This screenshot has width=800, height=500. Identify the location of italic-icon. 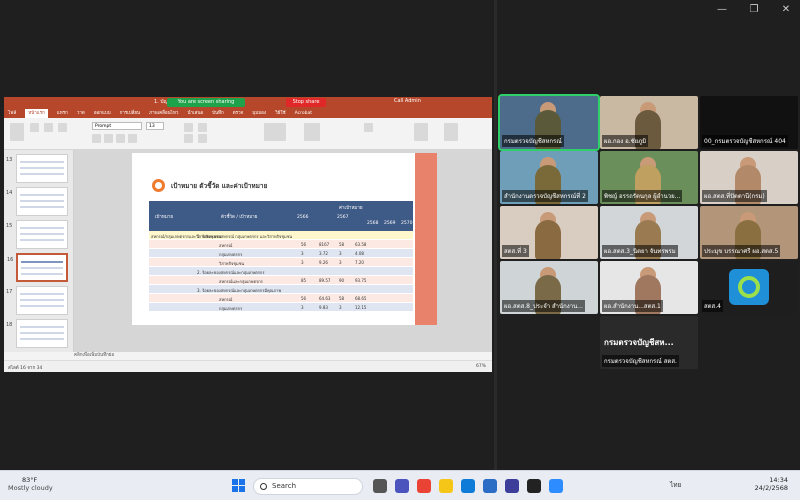
(108, 138).